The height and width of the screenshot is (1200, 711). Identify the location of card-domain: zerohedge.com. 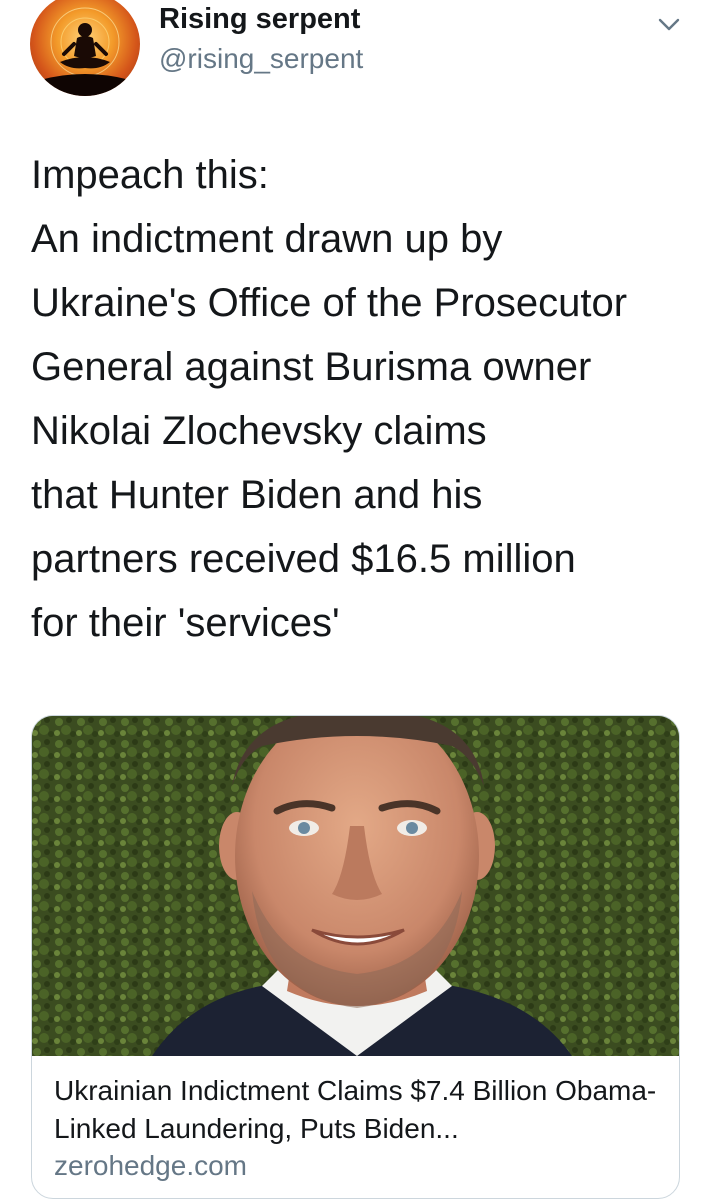
(150, 1166).